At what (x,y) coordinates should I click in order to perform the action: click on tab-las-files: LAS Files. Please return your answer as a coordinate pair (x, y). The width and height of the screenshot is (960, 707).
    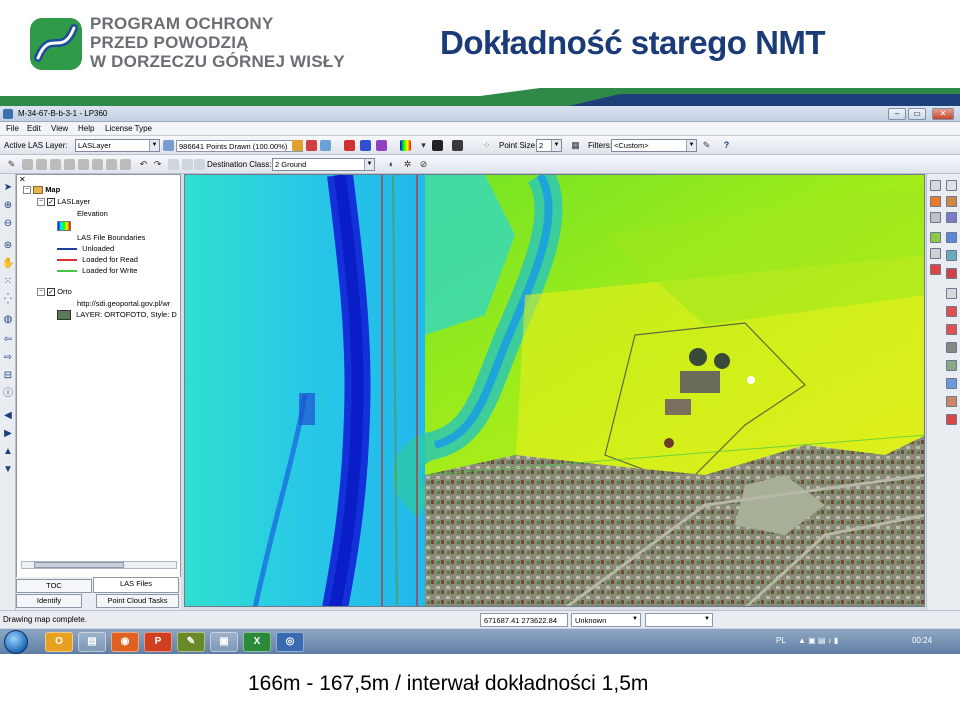
    Looking at the image, I should click on (136, 585).